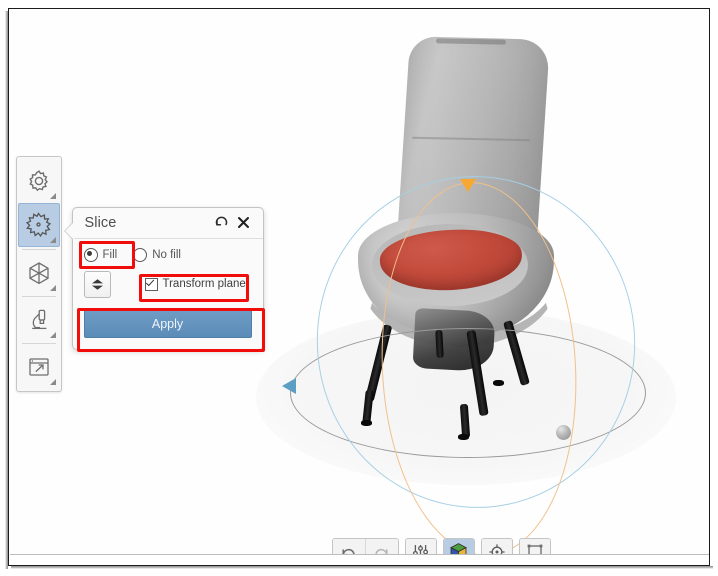  What do you see at coordinates (167, 323) in the screenshot?
I see `apply-button: Apply` at bounding box center [167, 323].